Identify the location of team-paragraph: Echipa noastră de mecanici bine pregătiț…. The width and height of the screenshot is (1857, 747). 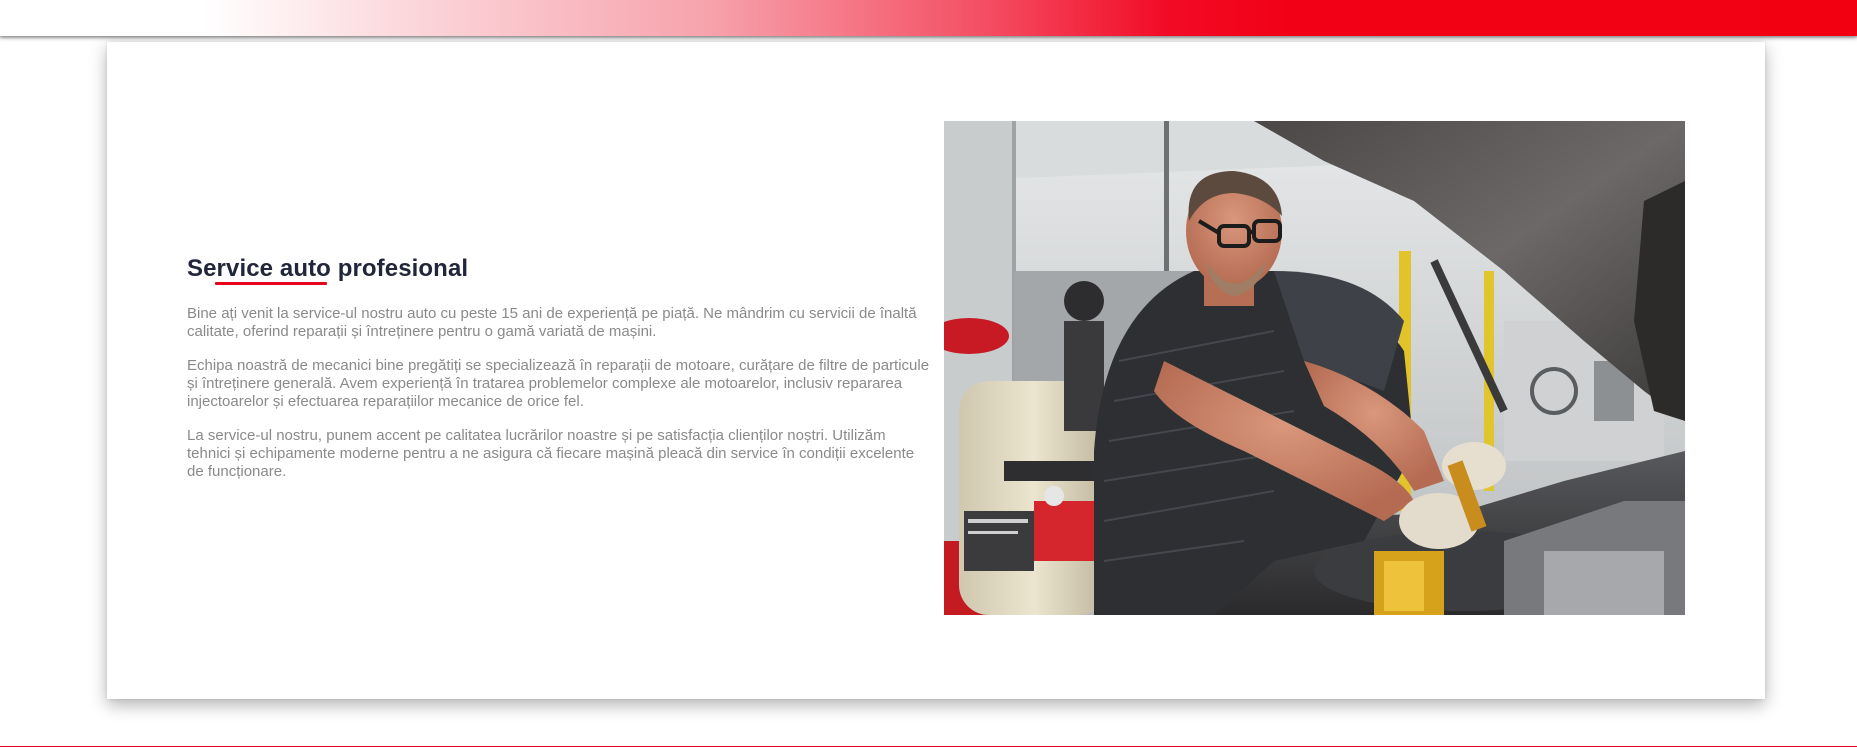
(558, 383).